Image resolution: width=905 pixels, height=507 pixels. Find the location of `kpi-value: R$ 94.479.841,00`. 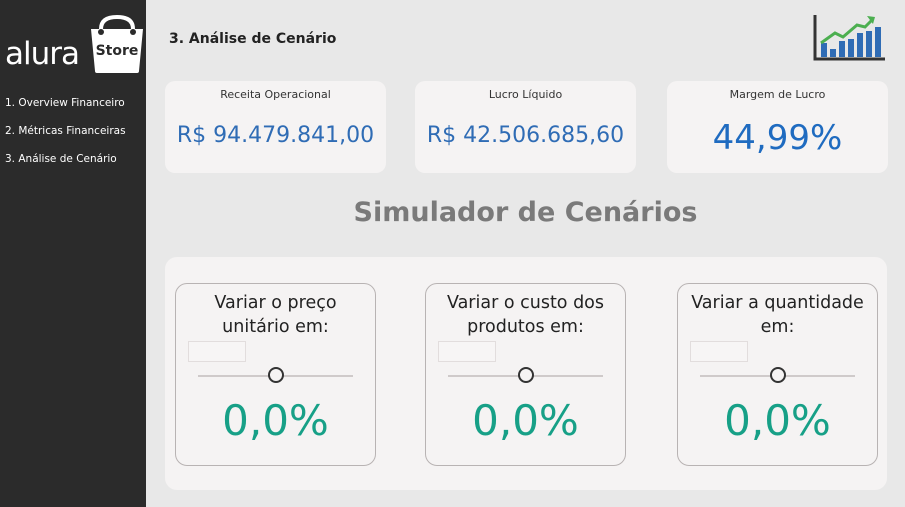

kpi-value: R$ 94.479.841,00 is located at coordinates (275, 135).